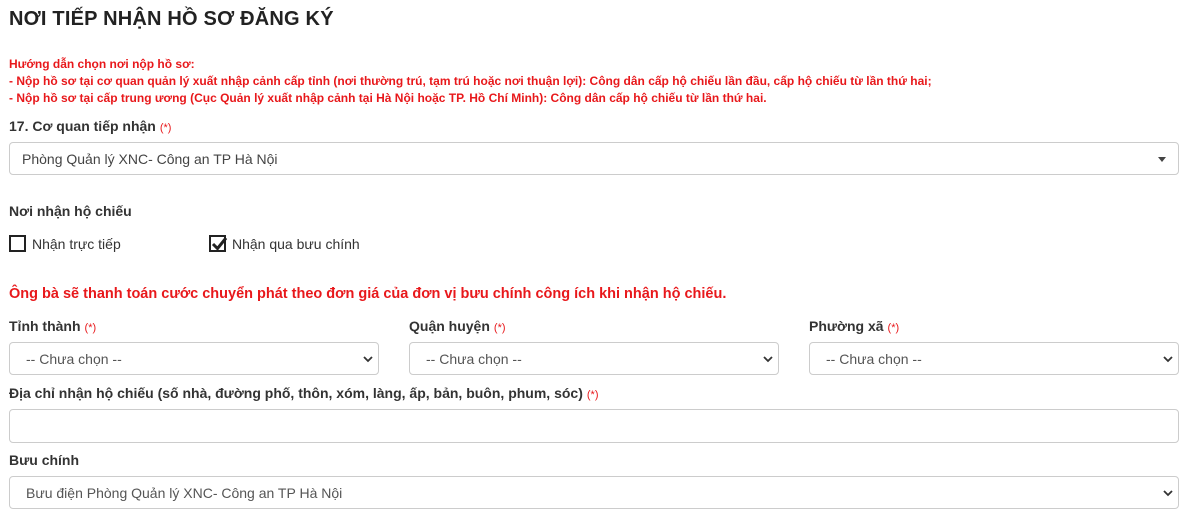  What do you see at coordinates (70, 211) in the screenshot?
I see `receive-label: Nơi nhận hộ chiếu` at bounding box center [70, 211].